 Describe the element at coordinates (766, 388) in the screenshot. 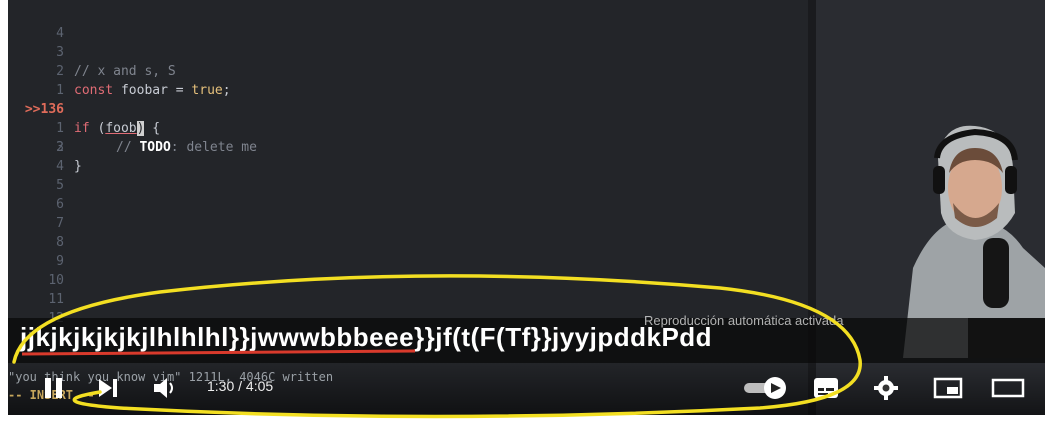

I see `autoplay-toggle-icon` at that location.